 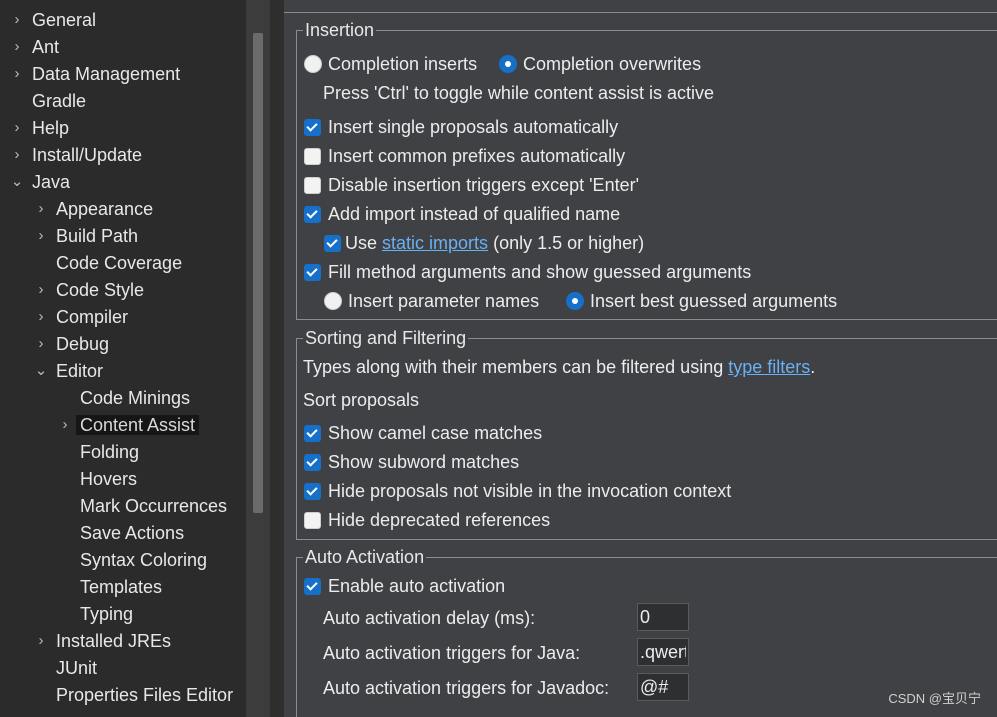 I want to click on watermark: CSDN @宝贝宁, so click(x=934, y=698).